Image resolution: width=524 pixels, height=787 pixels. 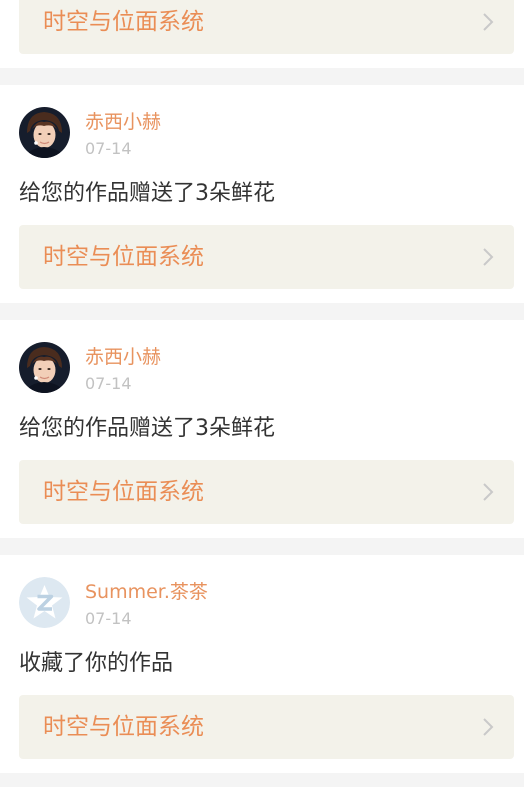 I want to click on default-z-avatar-icon, so click(x=44, y=602).